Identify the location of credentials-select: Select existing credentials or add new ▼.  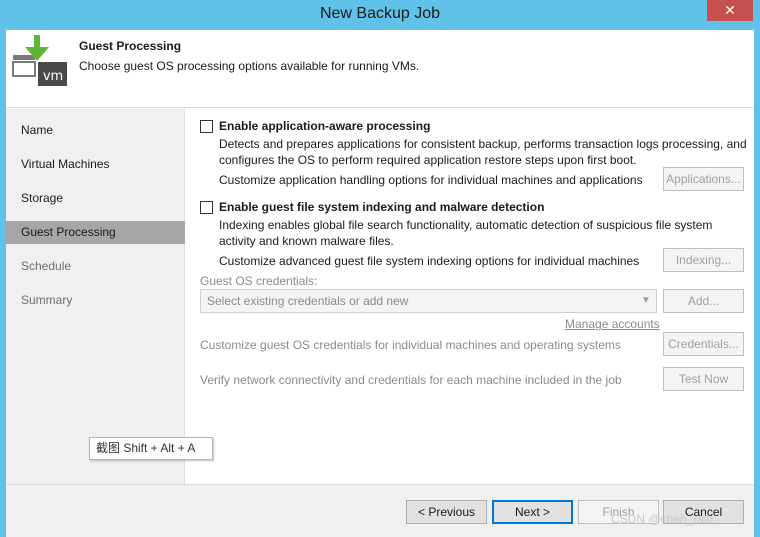
(428, 301).